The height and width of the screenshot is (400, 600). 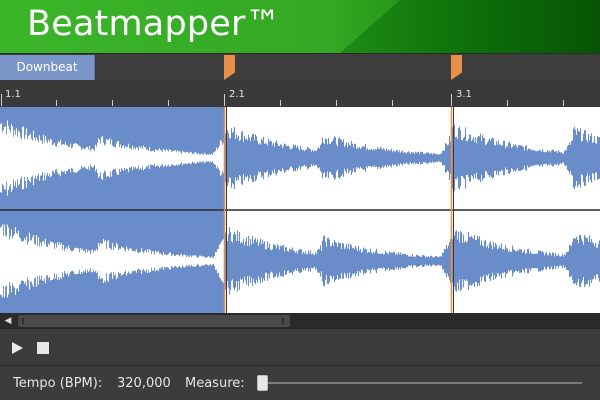 What do you see at coordinates (215, 383) in the screenshot?
I see `measure-label: Measure:` at bounding box center [215, 383].